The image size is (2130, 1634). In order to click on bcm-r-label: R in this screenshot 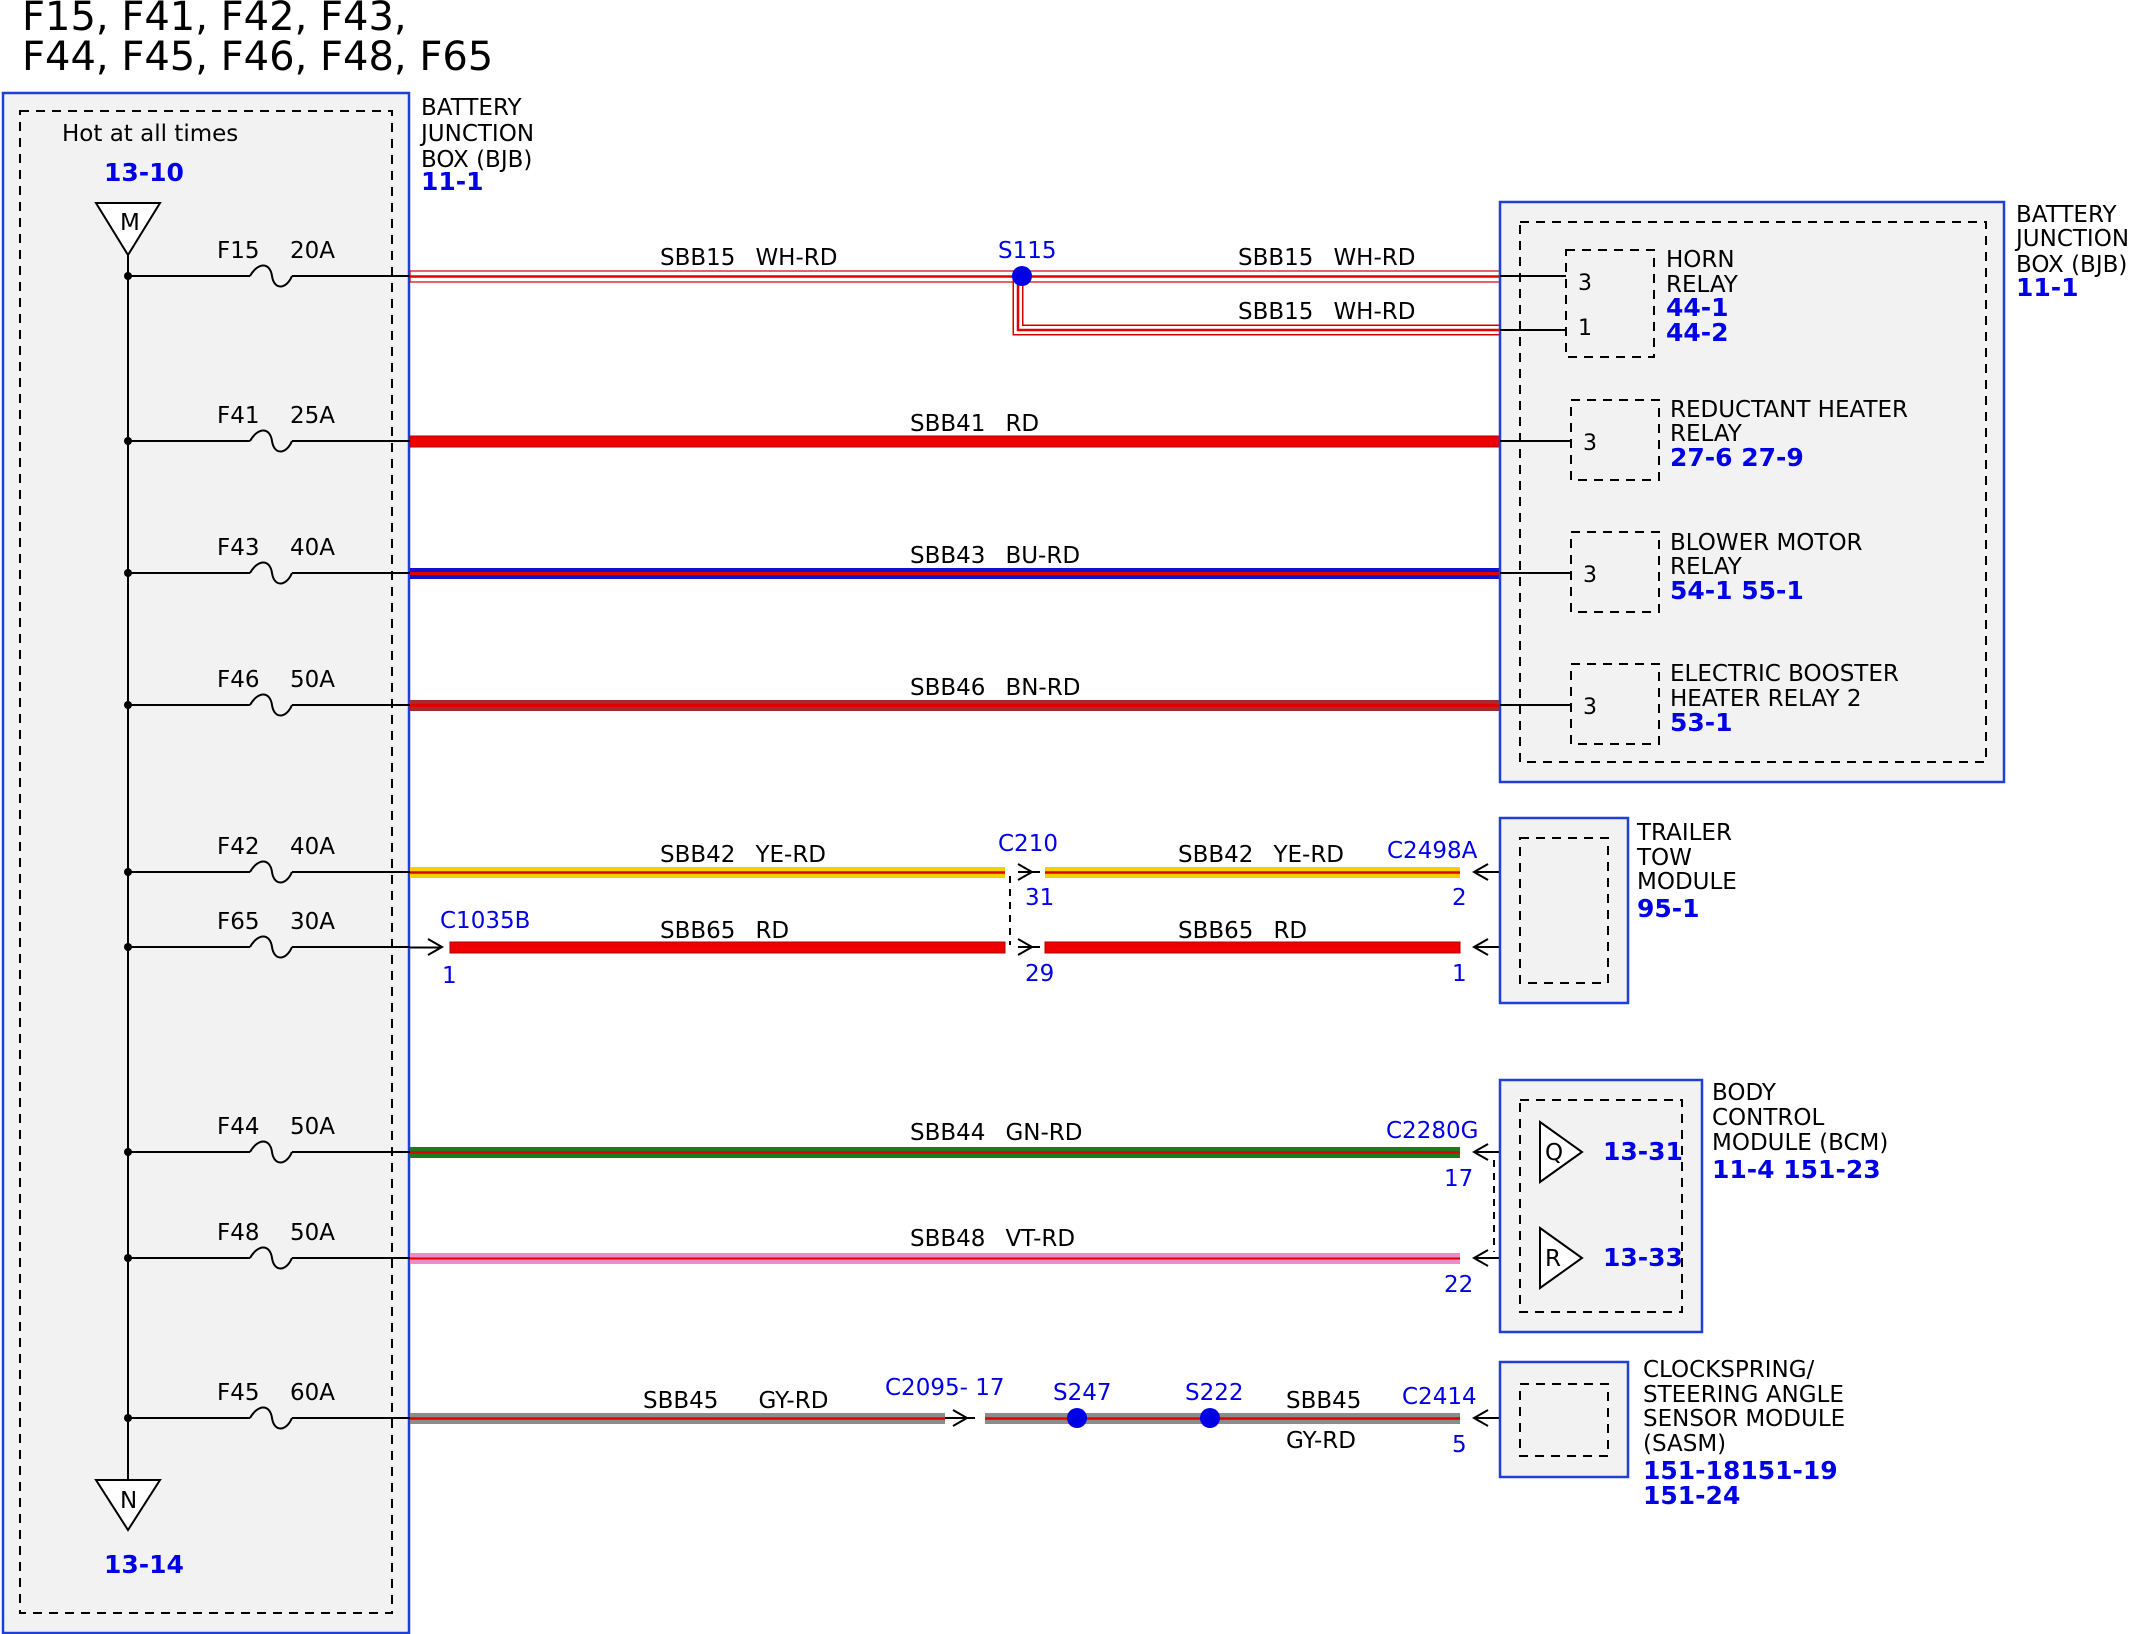, I will do `click(1553, 1259)`.